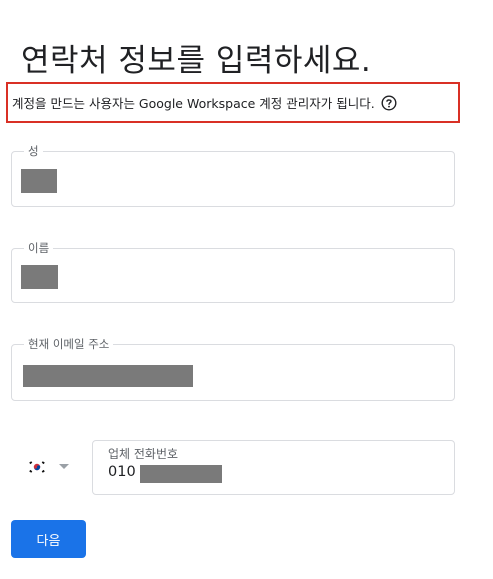  Describe the element at coordinates (39, 277) in the screenshot. I see `first-name-value-redacted` at that location.